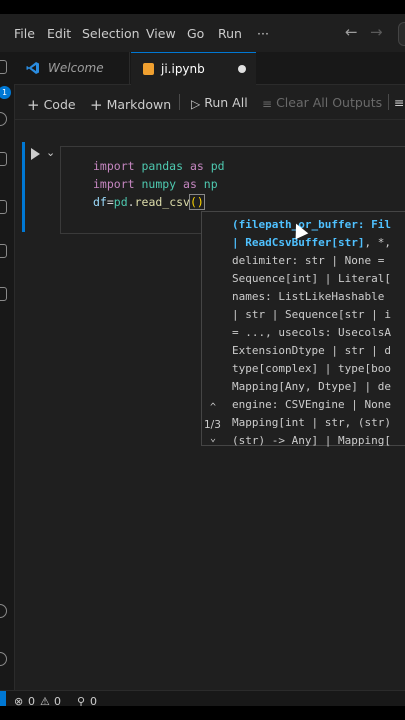  Describe the element at coordinates (7, 376) in the screenshot. I see `activity-bar: 1` at that location.